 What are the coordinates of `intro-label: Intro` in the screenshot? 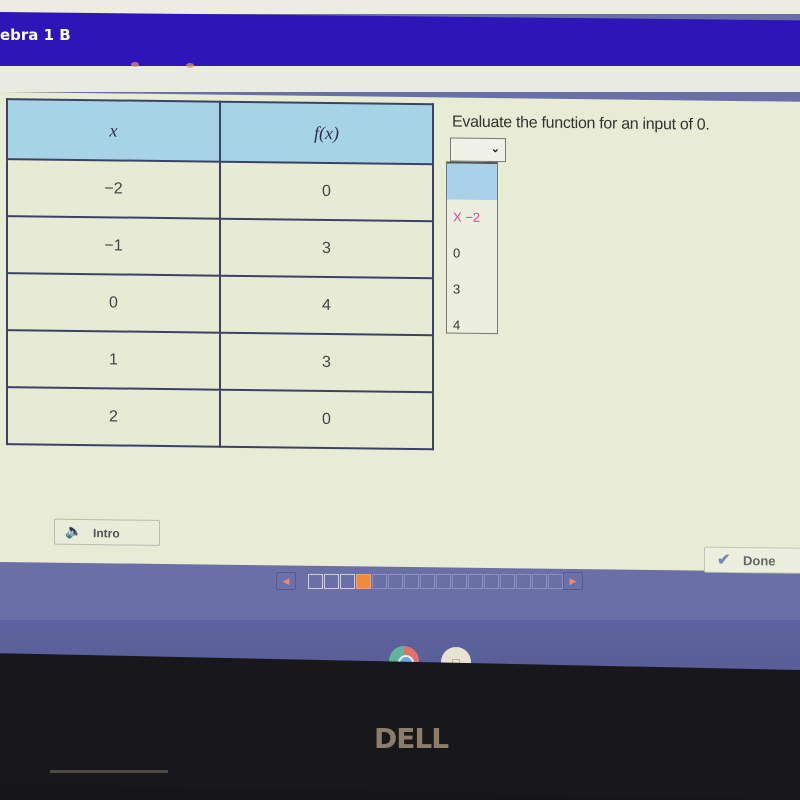 It's located at (106, 533).